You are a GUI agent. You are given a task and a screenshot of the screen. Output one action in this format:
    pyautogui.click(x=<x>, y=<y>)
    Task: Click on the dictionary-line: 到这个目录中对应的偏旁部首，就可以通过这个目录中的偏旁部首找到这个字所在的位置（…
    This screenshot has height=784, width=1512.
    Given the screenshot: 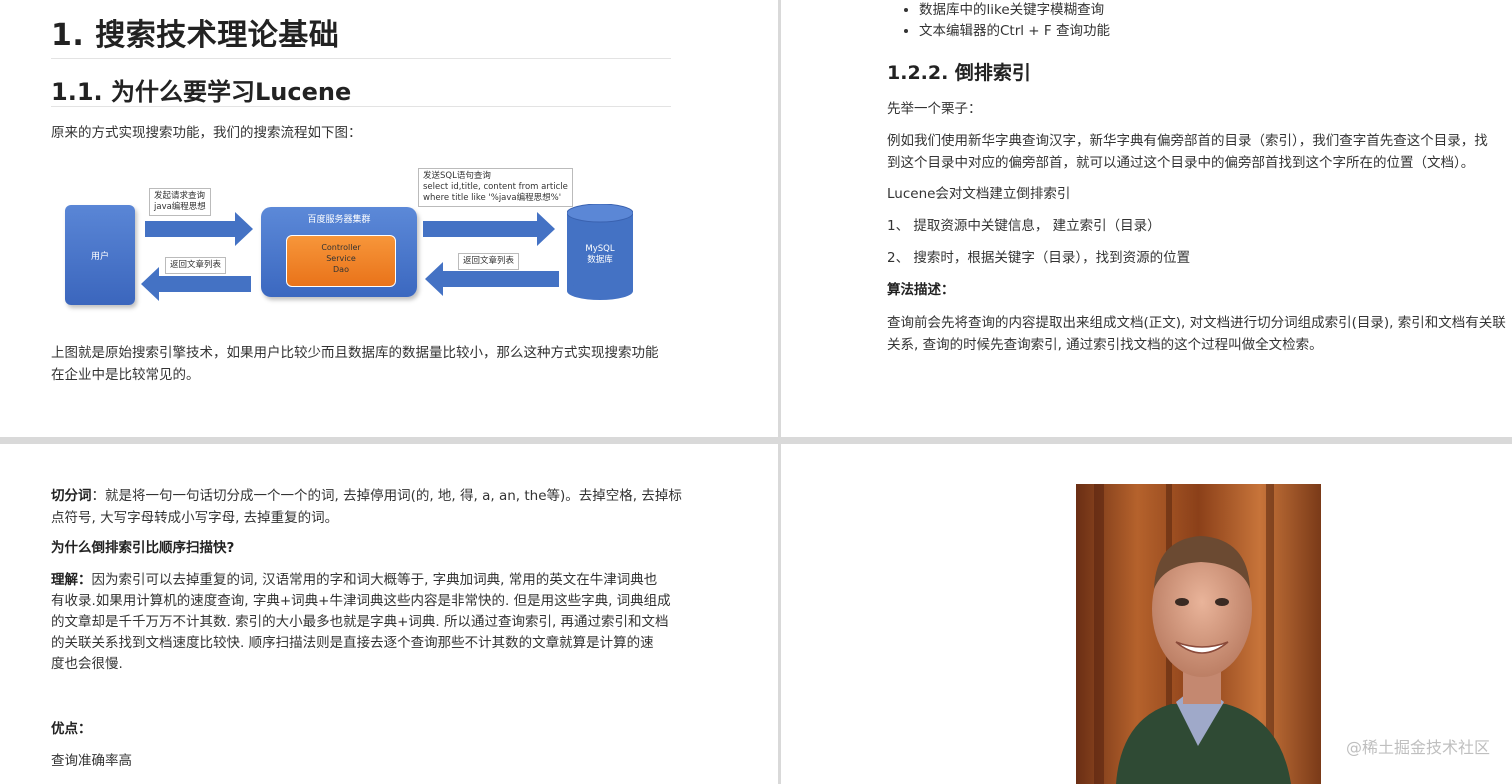 What is the action you would take?
    pyautogui.click(x=1181, y=163)
    